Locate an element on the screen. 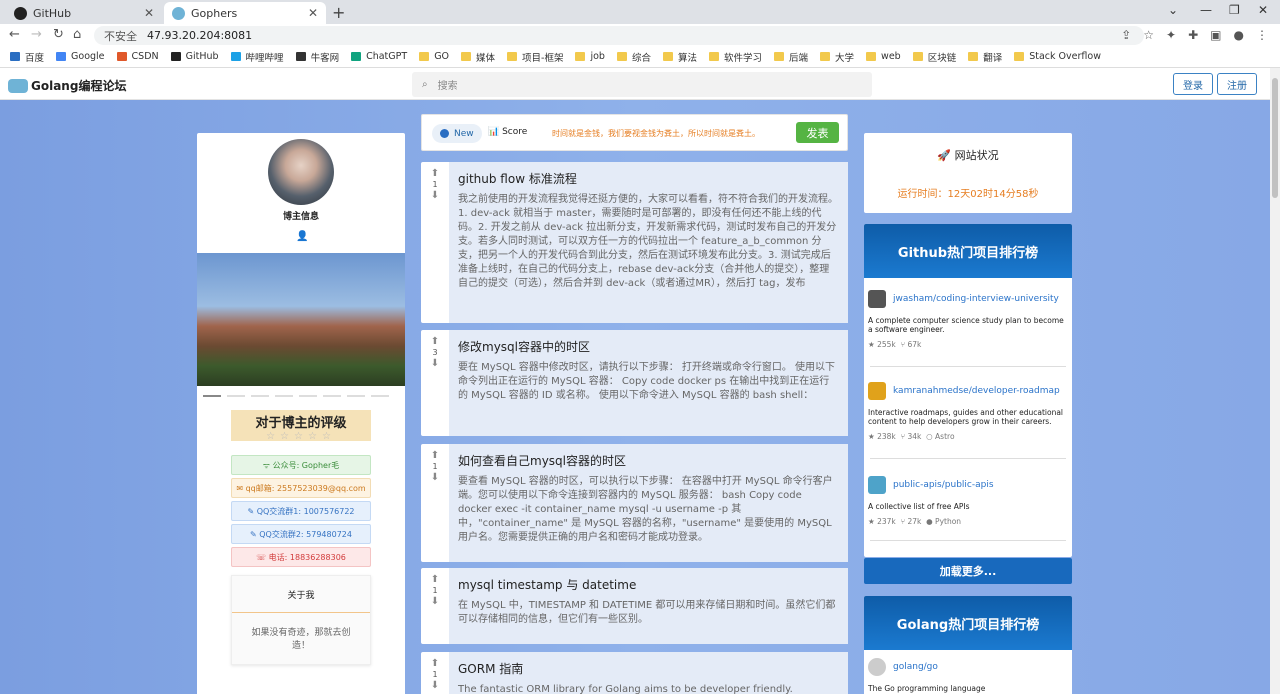  profile-avatar: ● is located at coordinates (1239, 35).